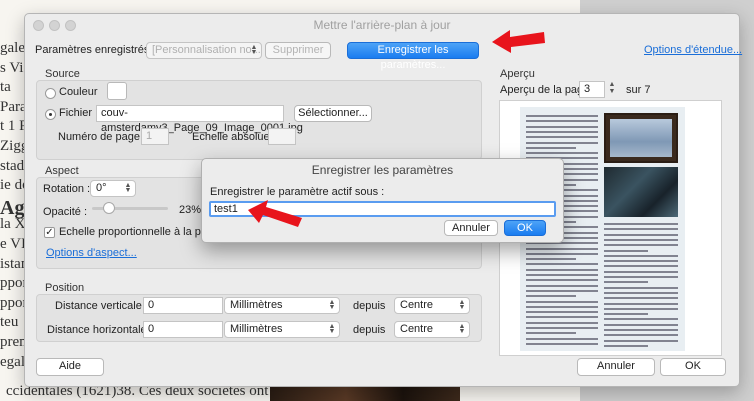 The height and width of the screenshot is (401, 754). Describe the element at coordinates (102, 137) in the screenshot. I see `page-number-label: Numéro de page :` at that location.